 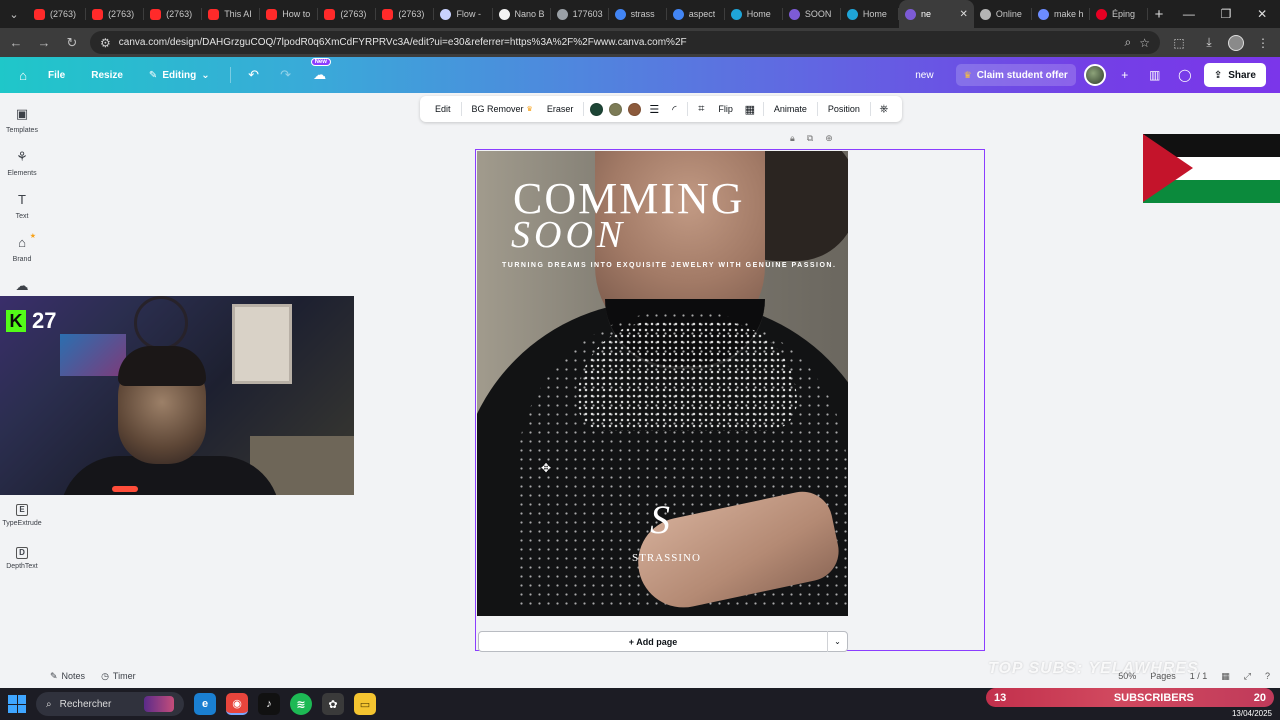 What do you see at coordinates (72, 43) in the screenshot?
I see `reload-icon: ↻` at bounding box center [72, 43].